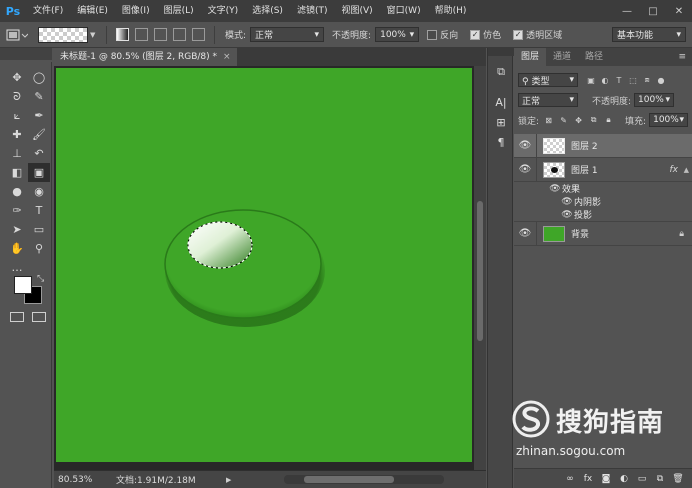  Describe the element at coordinates (17, 210) in the screenshot. I see `pen-tool-icon: ✑` at that location.